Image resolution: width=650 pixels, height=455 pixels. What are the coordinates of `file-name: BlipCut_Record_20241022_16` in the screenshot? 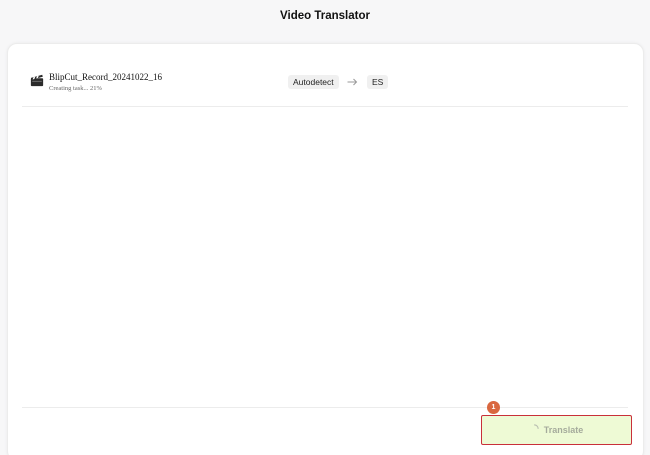 It's located at (105, 77).